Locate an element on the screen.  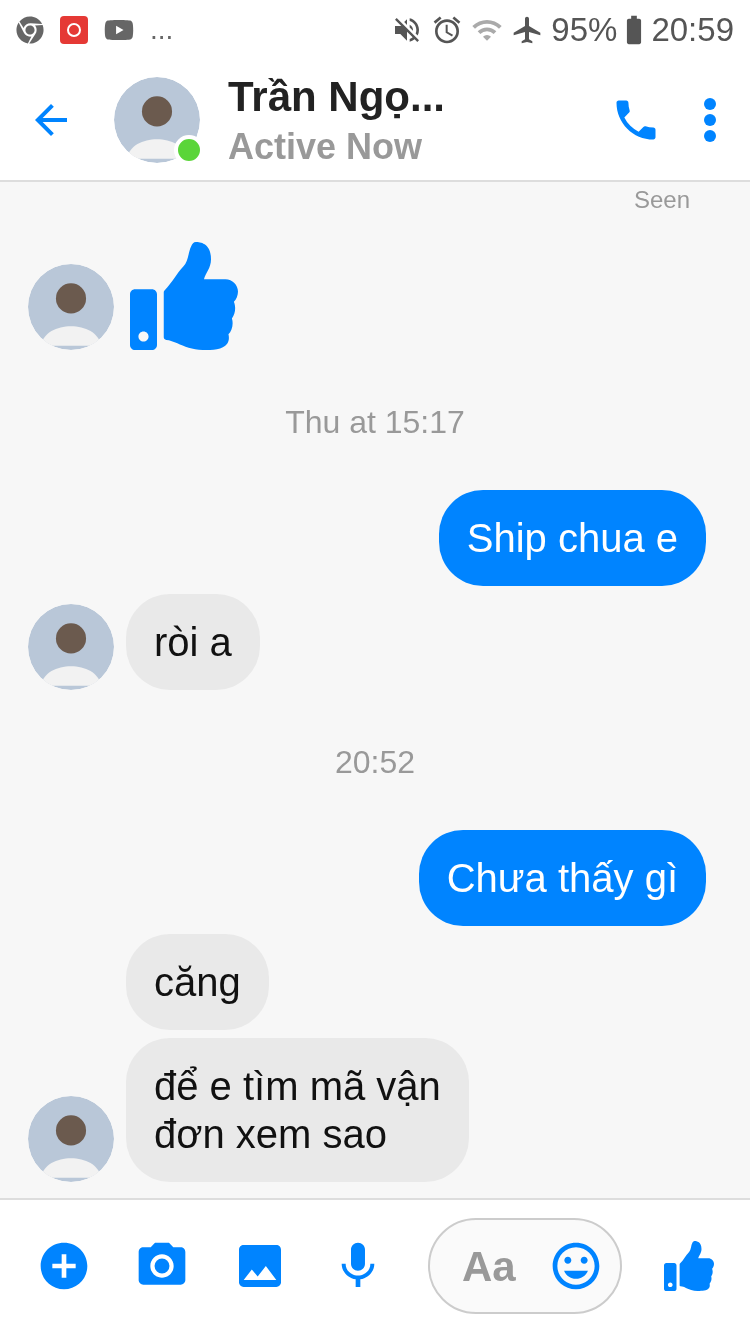
battery-percent: 95% is located at coordinates (584, 30).